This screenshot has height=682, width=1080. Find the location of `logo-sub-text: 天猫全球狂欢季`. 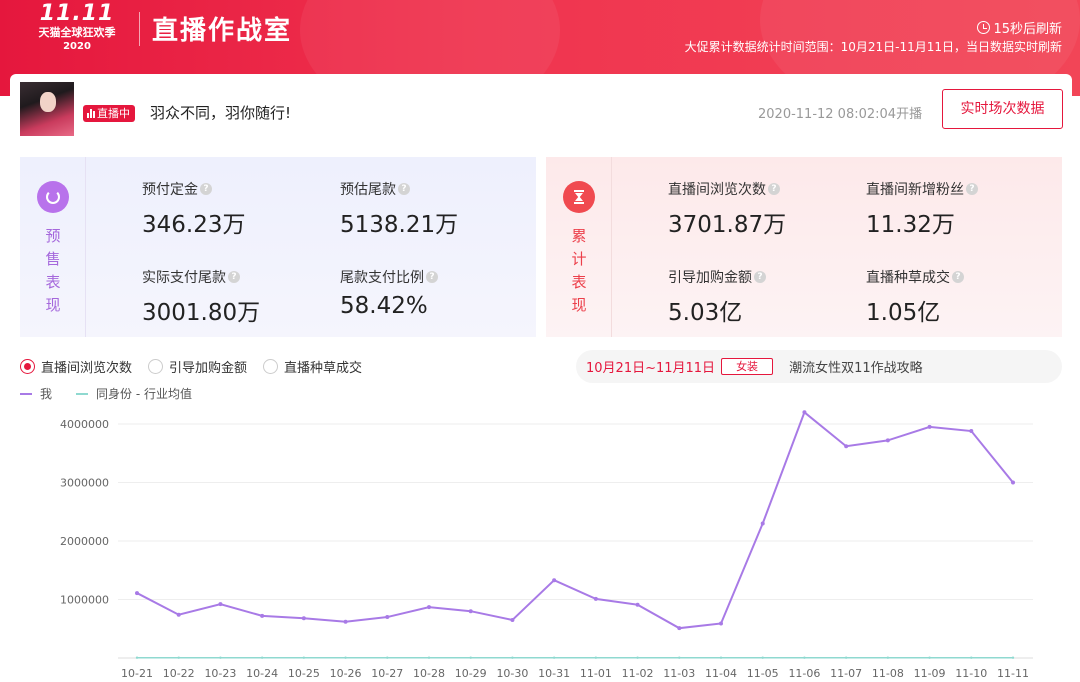

logo-sub-text: 天猫全球狂欢季 is located at coordinates (77, 32).